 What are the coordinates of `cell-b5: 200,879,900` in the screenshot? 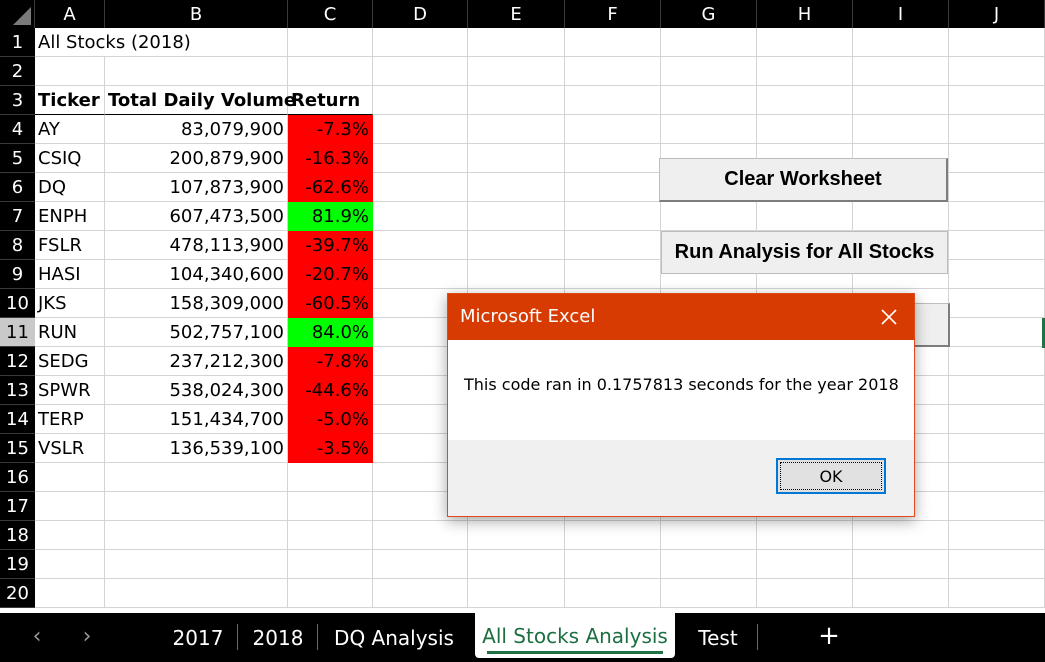 It's located at (196, 158).